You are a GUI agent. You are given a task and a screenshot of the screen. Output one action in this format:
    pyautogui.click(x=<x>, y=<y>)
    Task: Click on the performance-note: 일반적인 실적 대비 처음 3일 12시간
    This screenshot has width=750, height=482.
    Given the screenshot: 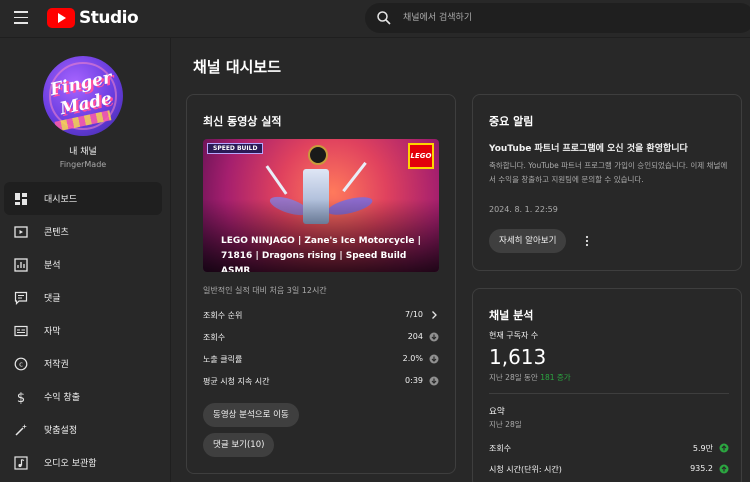 What is the action you would take?
    pyautogui.click(x=265, y=290)
    